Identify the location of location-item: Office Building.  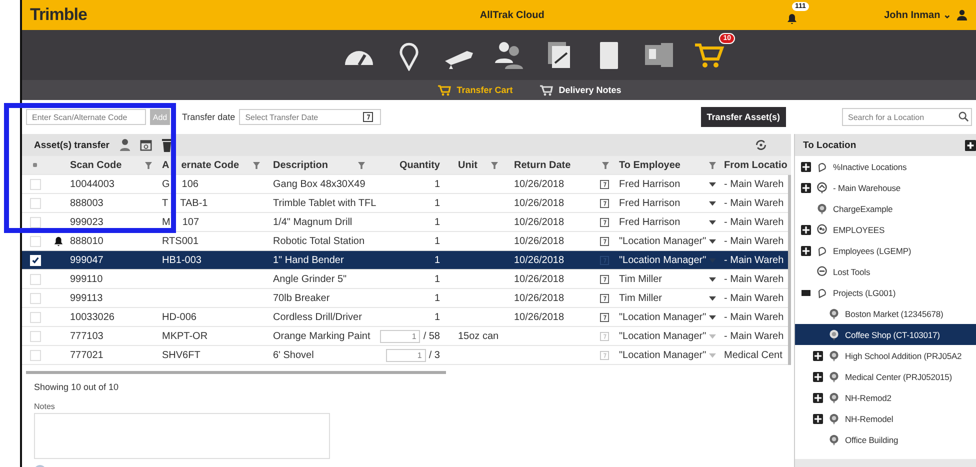
(885, 439).